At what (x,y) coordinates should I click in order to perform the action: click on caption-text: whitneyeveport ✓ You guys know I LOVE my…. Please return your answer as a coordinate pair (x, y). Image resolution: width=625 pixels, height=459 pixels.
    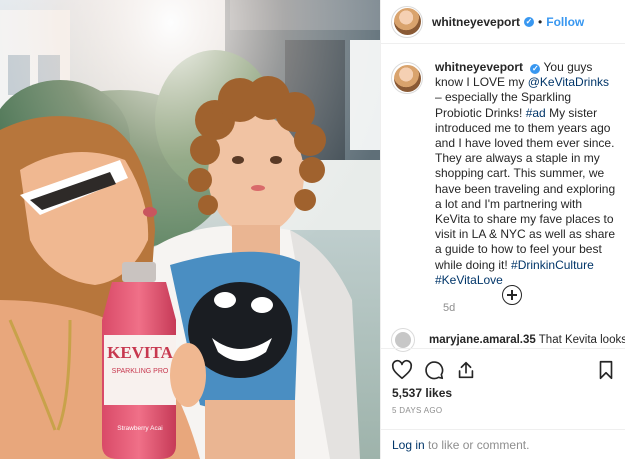
    Looking at the image, I should click on (525, 174).